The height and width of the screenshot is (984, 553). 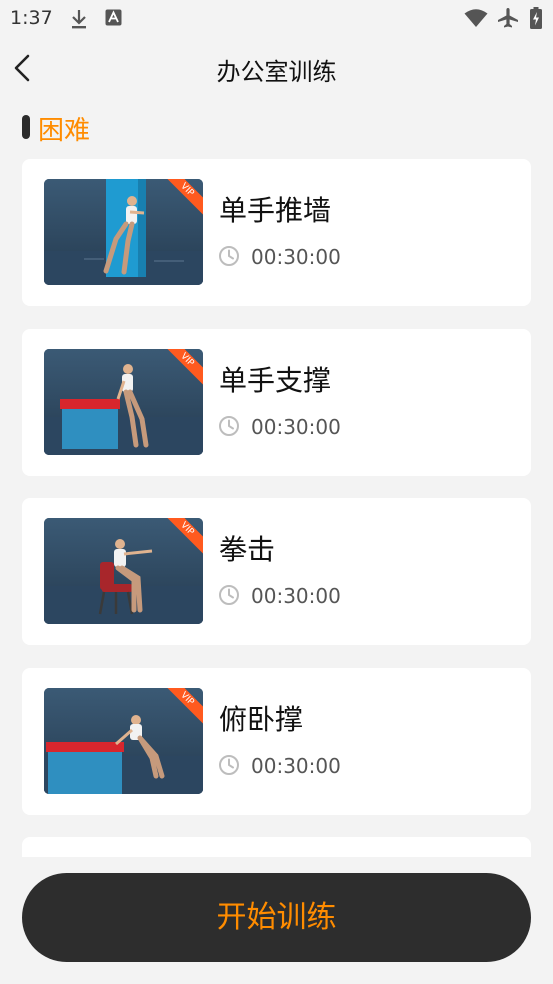 What do you see at coordinates (276, 402) in the screenshot?
I see `exercise-card: VIP 单手支撑 00:30:00` at bounding box center [276, 402].